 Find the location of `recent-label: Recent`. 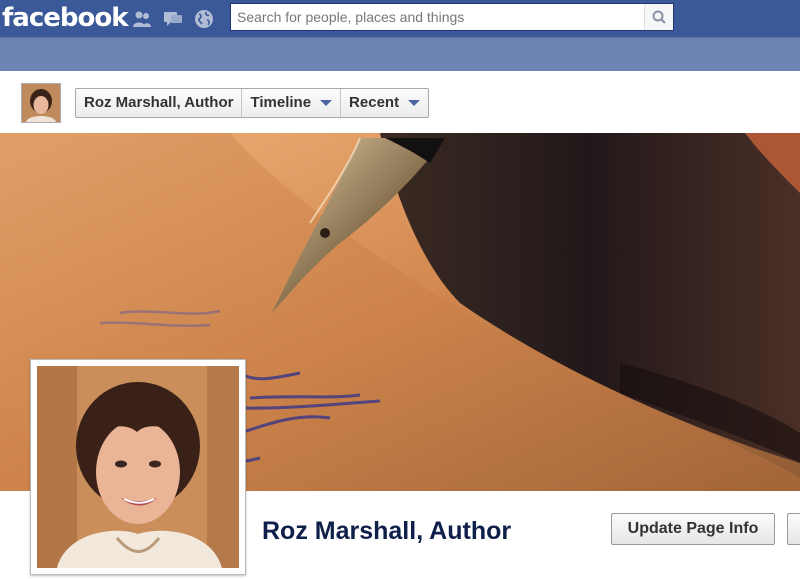

recent-label: Recent is located at coordinates (374, 102).